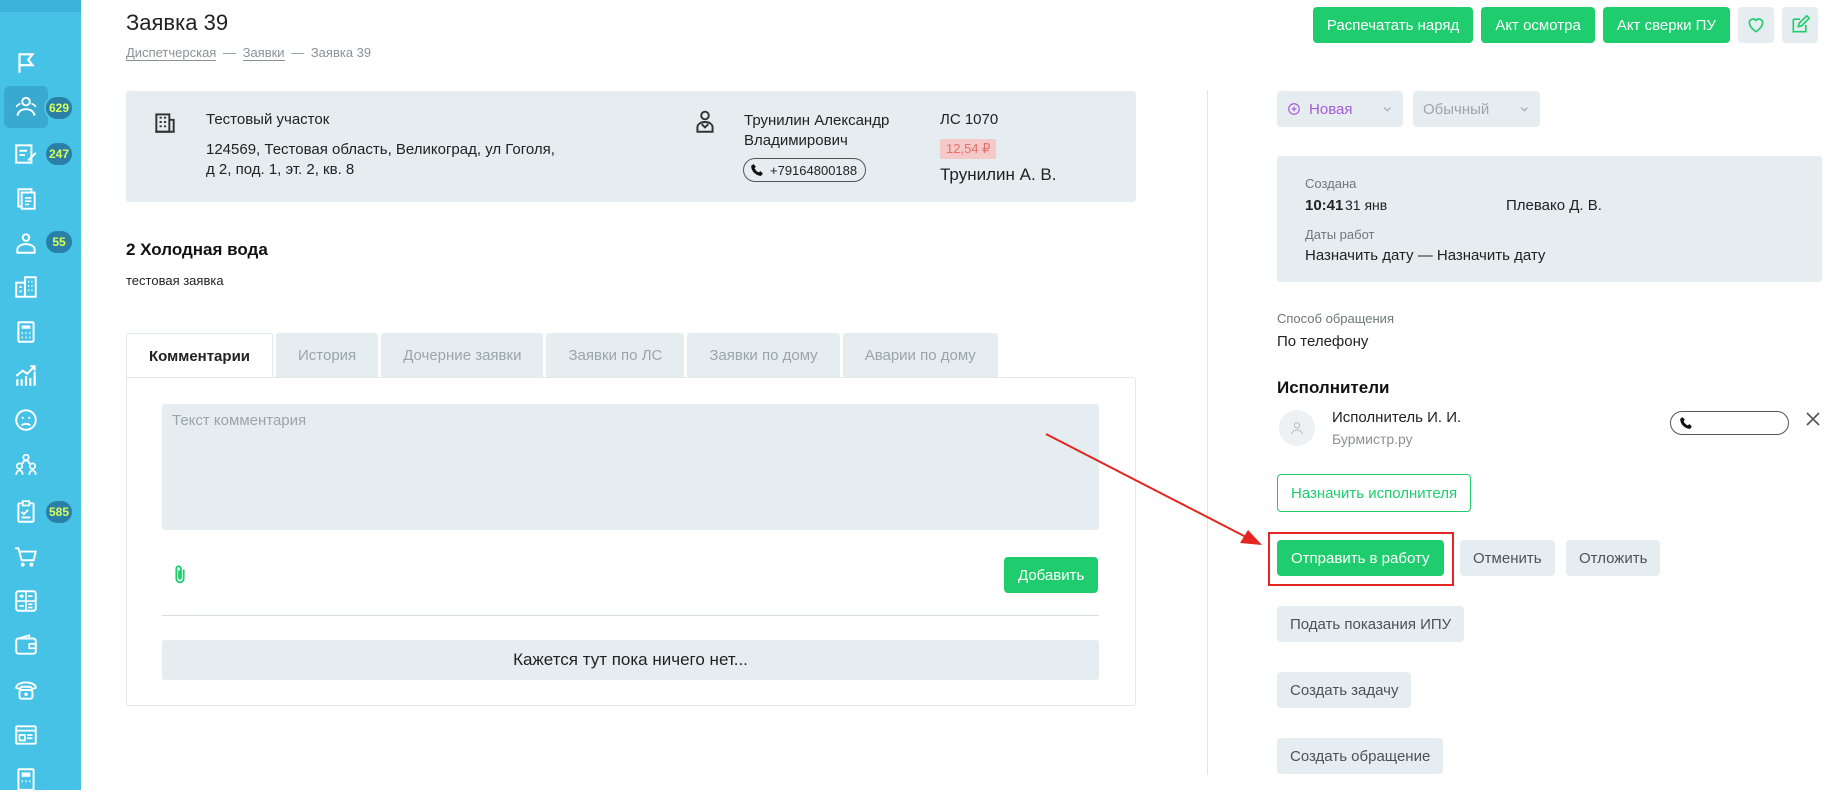 Image resolution: width=1832 pixels, height=800 pixels. I want to click on tab-comments: Комментарии, so click(200, 355).